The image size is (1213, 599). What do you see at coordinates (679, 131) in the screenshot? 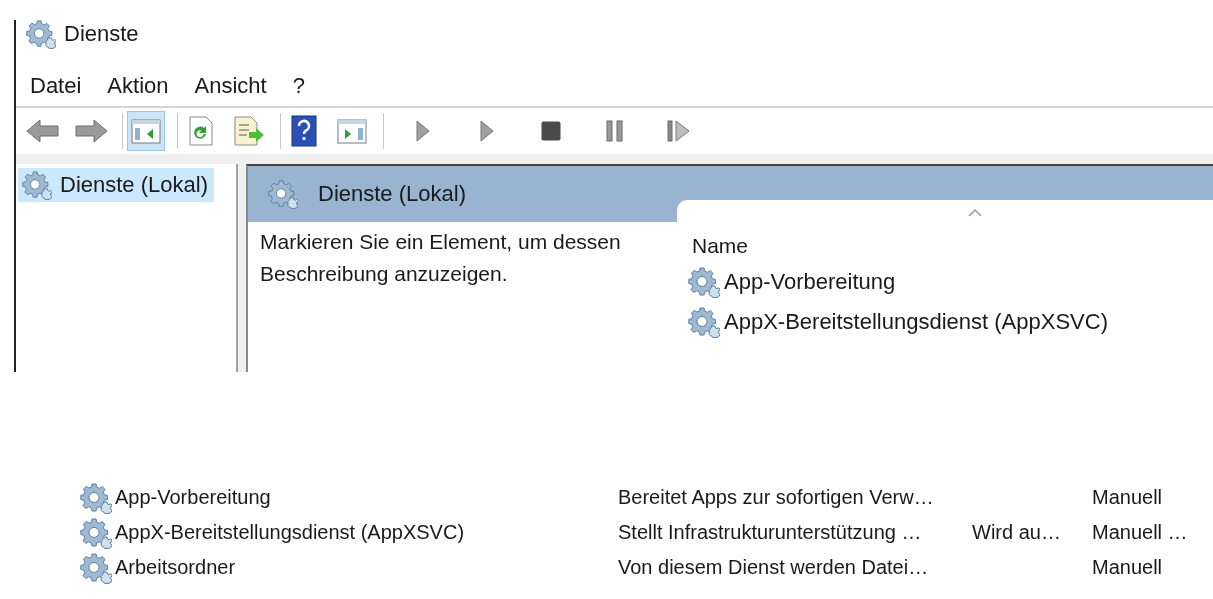
I see `resume-icon` at bounding box center [679, 131].